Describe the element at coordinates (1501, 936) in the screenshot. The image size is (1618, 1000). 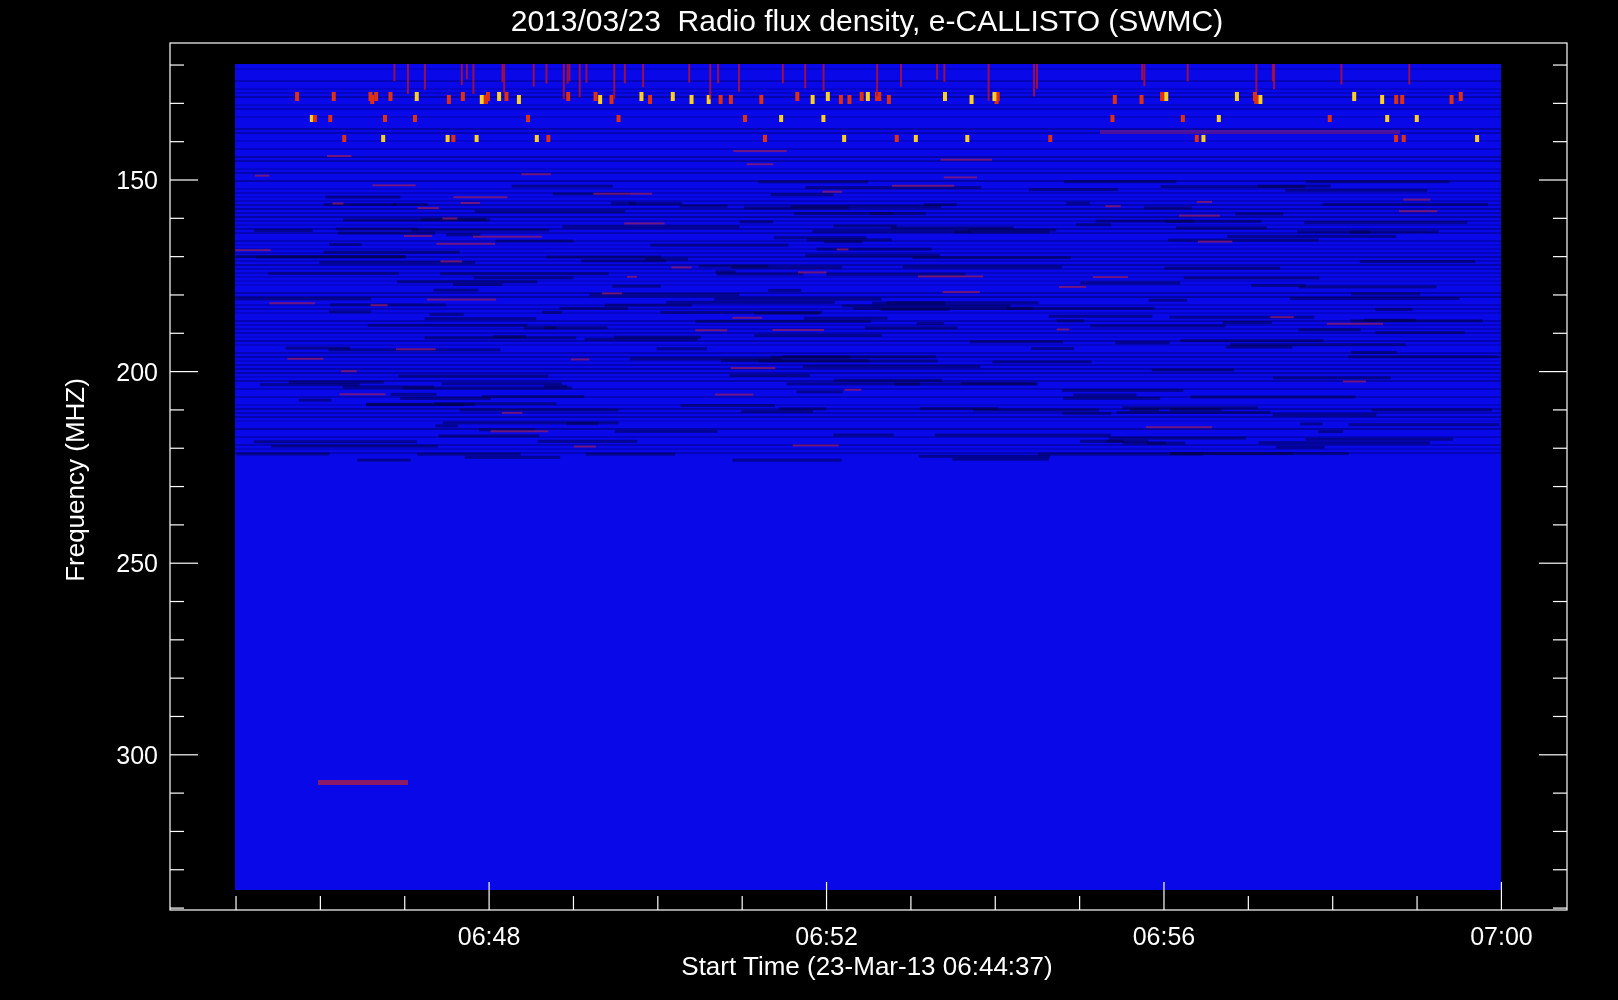
I see `tick-label: 07:00` at that location.